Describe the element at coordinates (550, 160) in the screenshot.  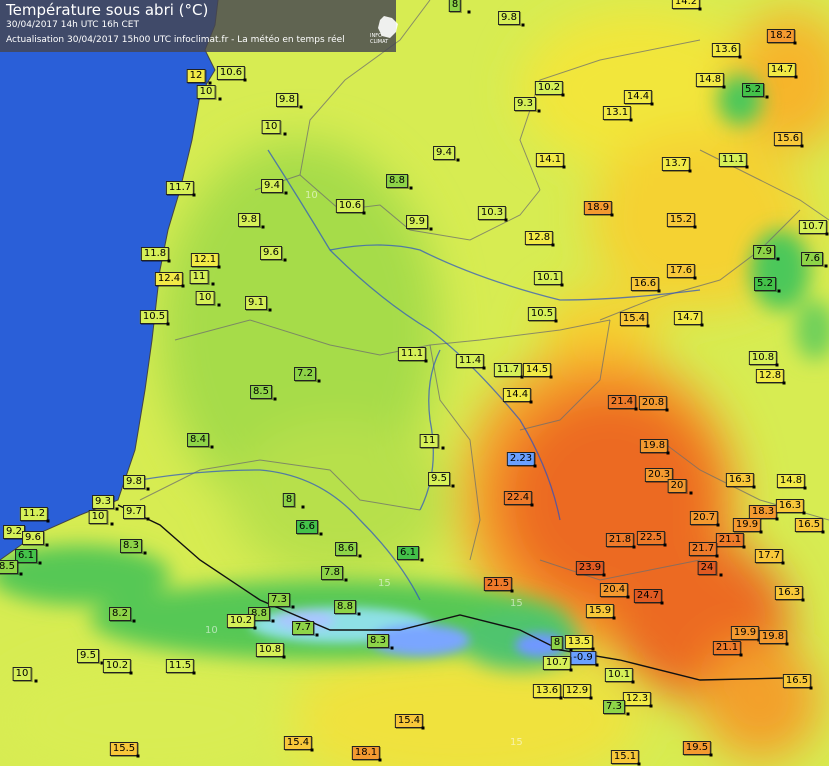
I see `temperature-reading: 14.1` at that location.